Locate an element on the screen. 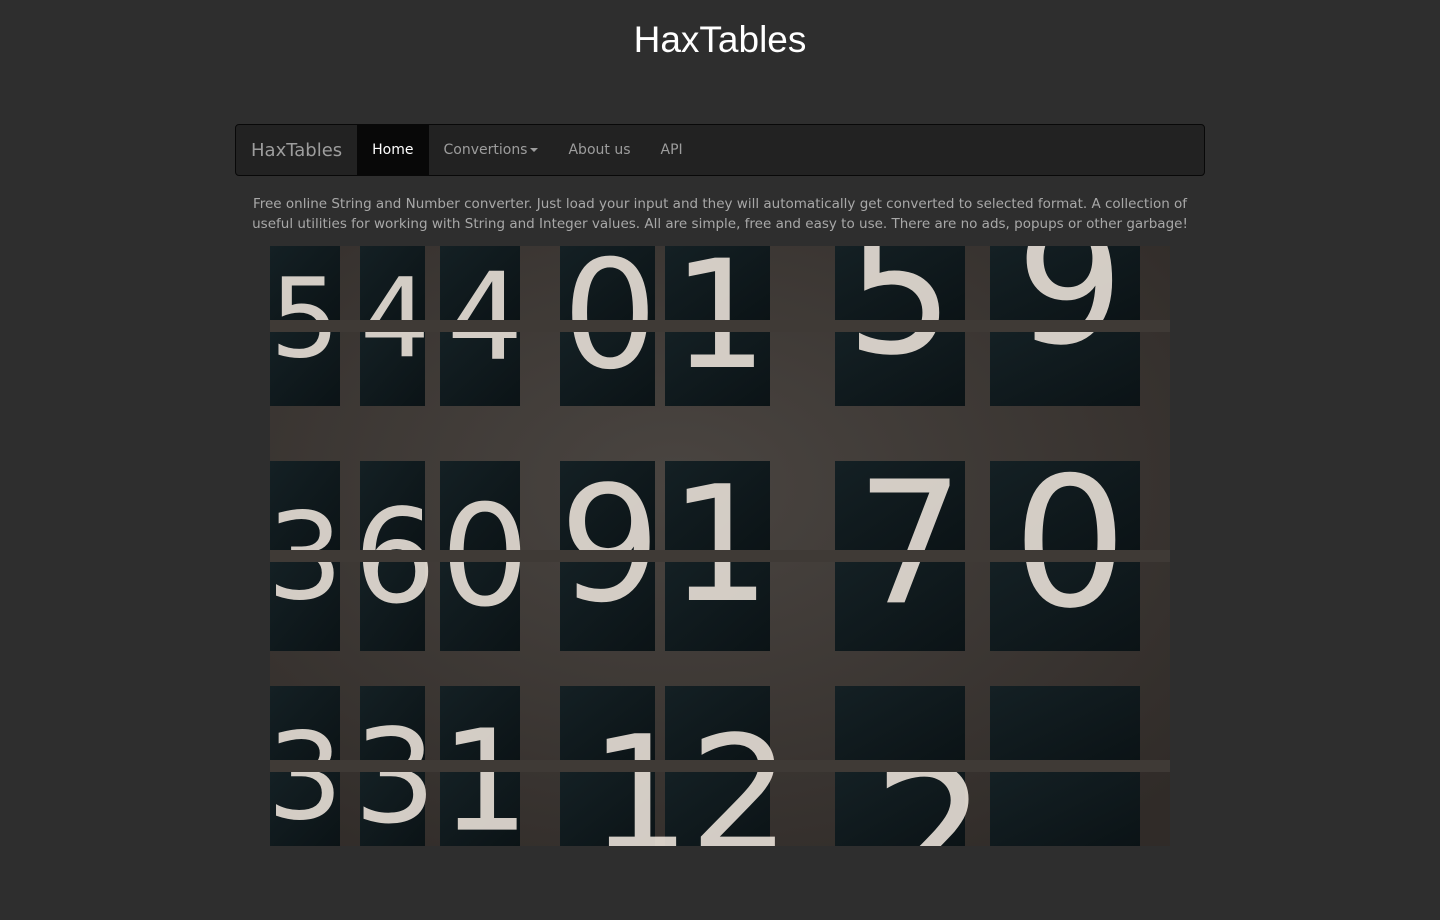 The height and width of the screenshot is (920, 1440). navbar-brand: HaxTables is located at coordinates (296, 150).